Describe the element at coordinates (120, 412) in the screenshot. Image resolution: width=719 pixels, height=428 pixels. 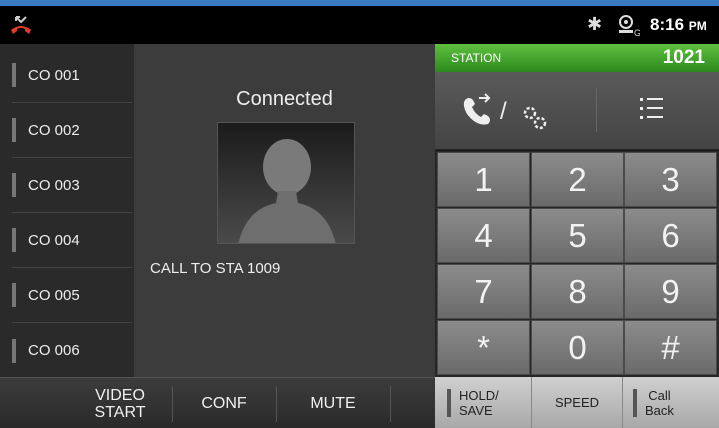
I see `video-start-line2: START` at that location.